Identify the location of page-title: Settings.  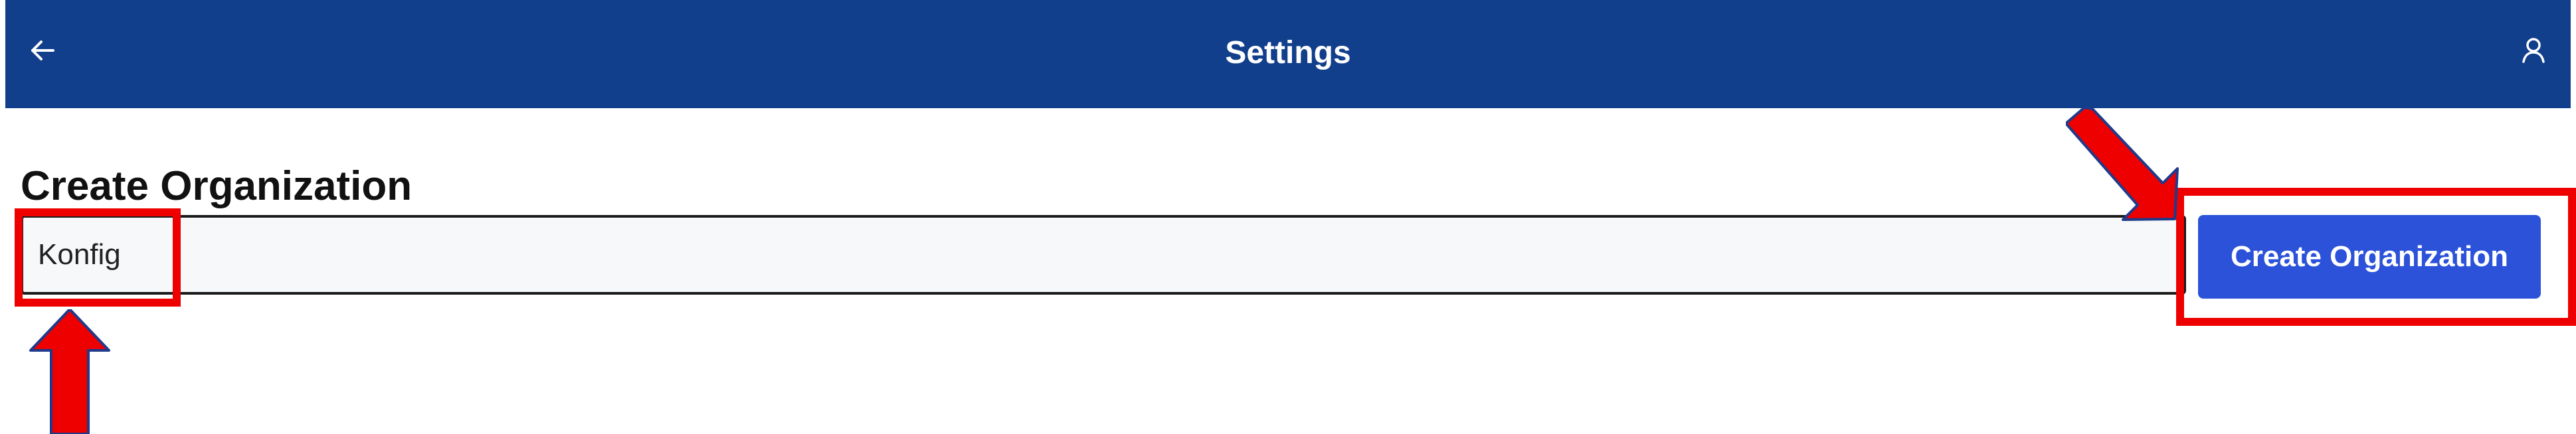
(1288, 52).